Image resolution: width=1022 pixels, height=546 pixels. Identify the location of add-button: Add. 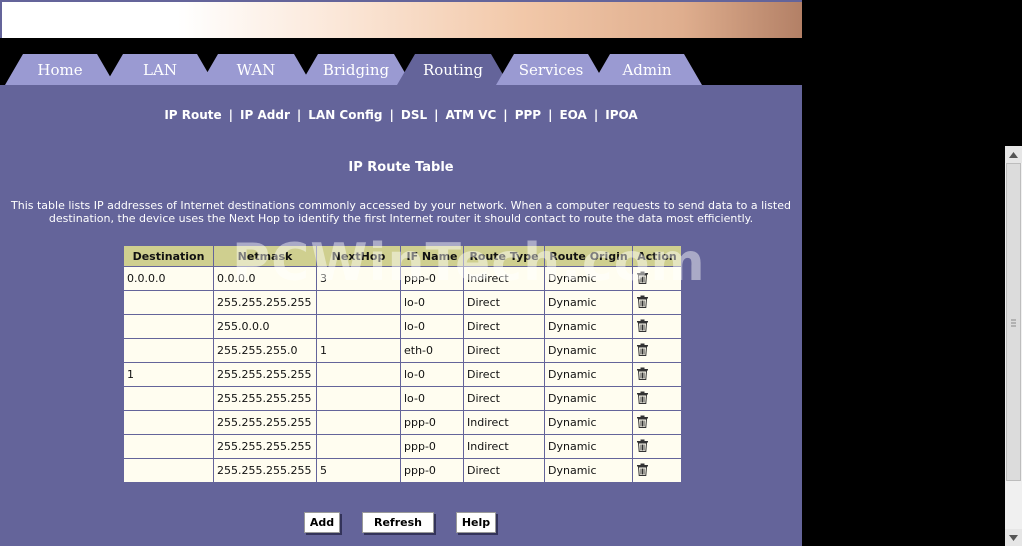
(322, 522).